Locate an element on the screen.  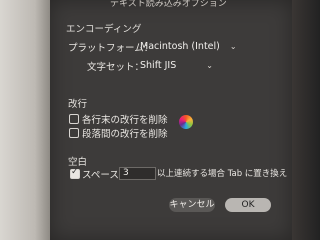
cancel-button: キャンセル is located at coordinates (192, 205).